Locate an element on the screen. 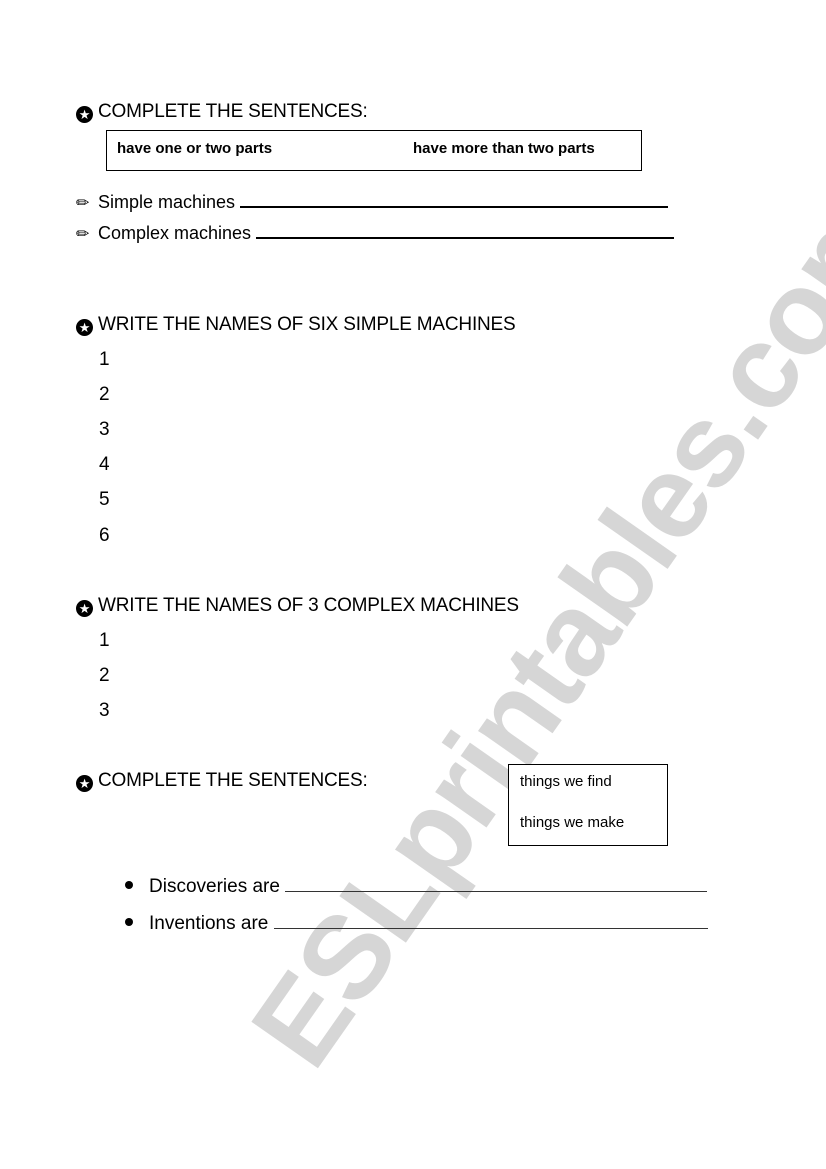  section1-heading: ★ COMPLETE THE SENTENCES: is located at coordinates (222, 112).